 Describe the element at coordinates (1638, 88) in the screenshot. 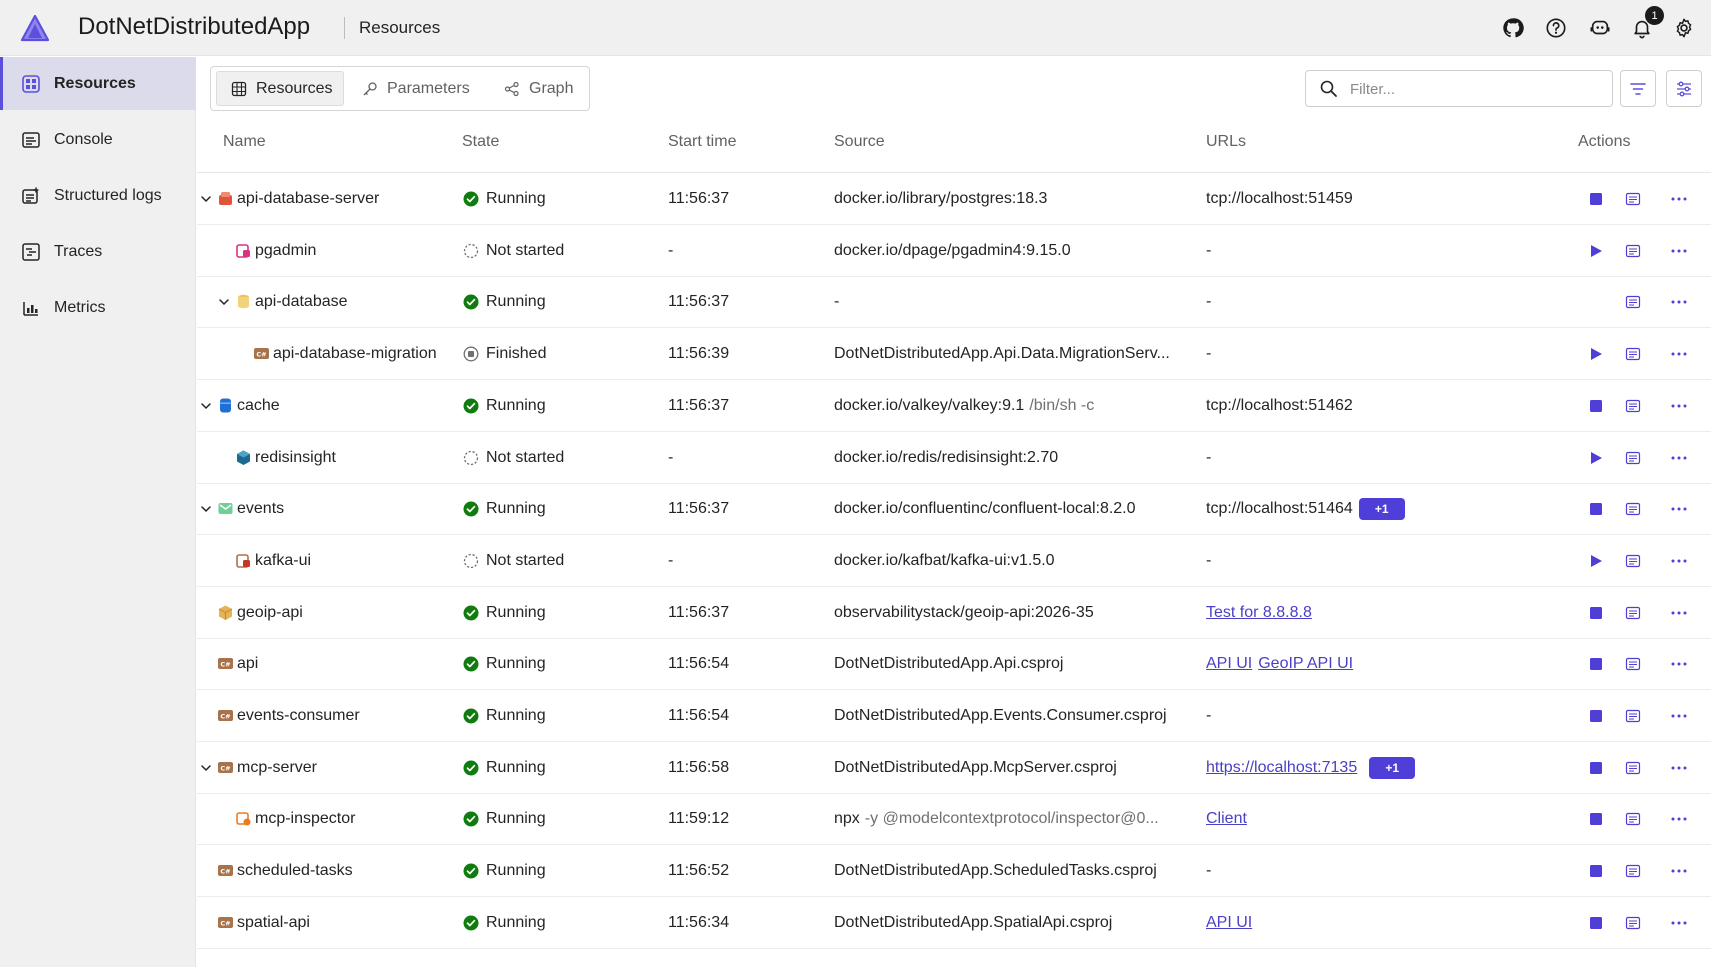

I see `filter-options-button` at that location.